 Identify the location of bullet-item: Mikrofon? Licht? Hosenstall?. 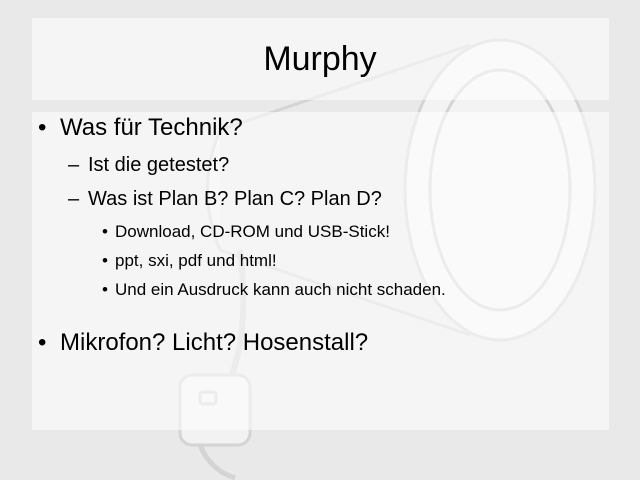
(214, 342).